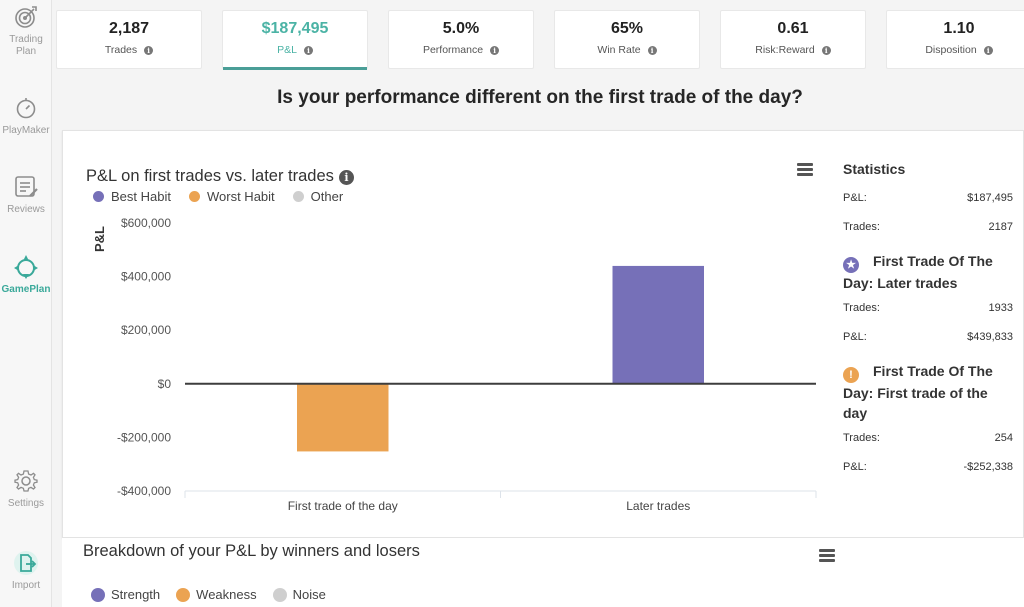 The width and height of the screenshot is (1024, 607). What do you see at coordinates (295, 28) in the screenshot?
I see `metric-value: $187,495` at bounding box center [295, 28].